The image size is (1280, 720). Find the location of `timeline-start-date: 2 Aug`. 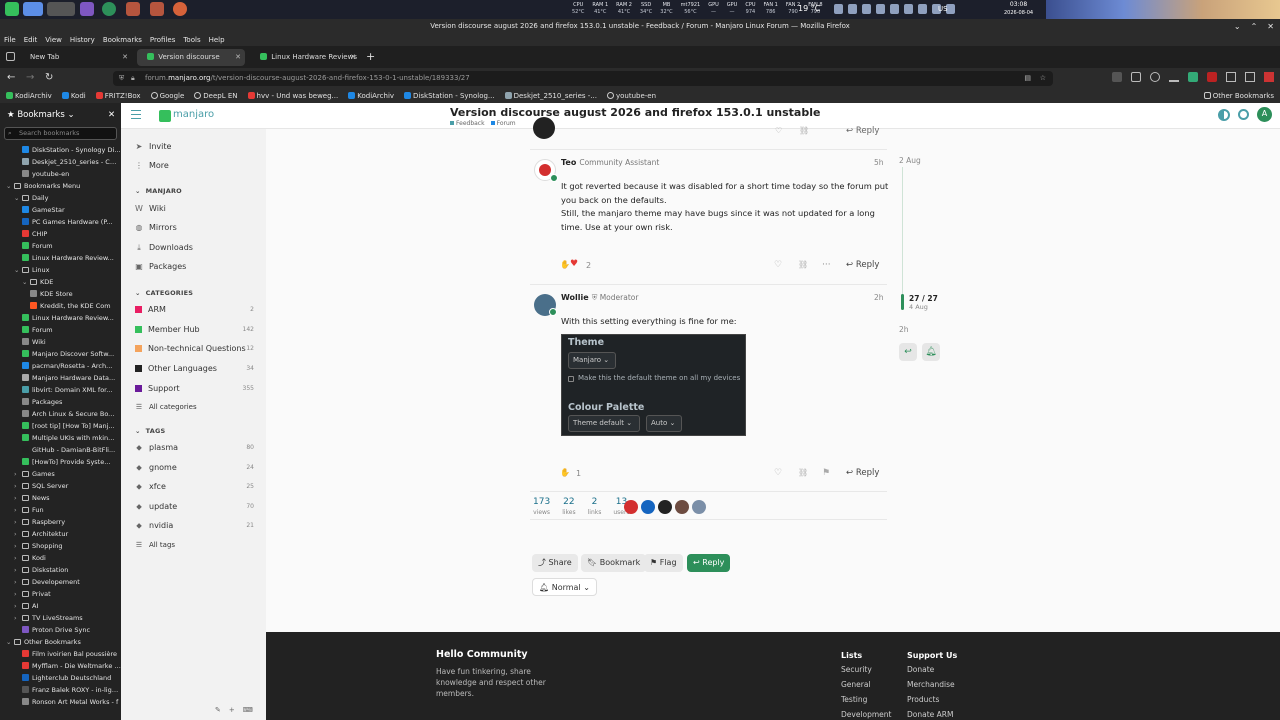

timeline-start-date: 2 Aug is located at coordinates (910, 160).